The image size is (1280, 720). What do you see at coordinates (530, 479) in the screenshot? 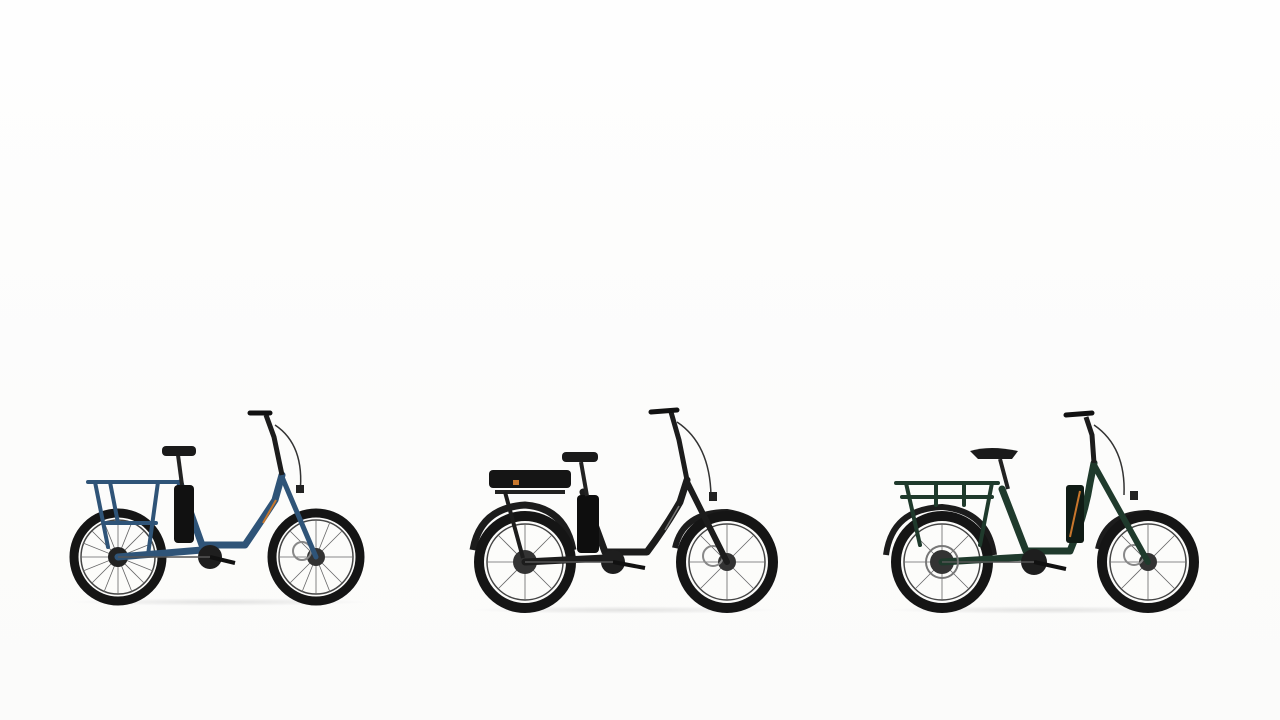
I see `bench-seat` at bounding box center [530, 479].